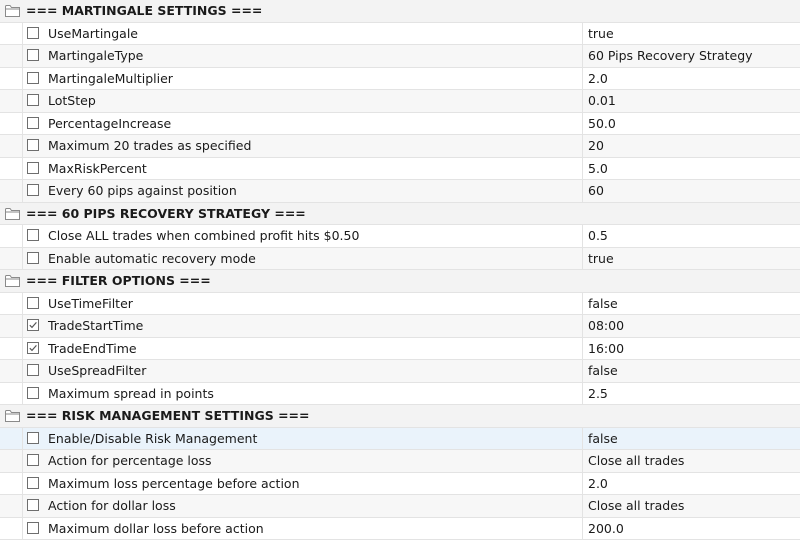  I want to click on parameter-row: Maximum loss percentage before action 2.0, so click(400, 483).